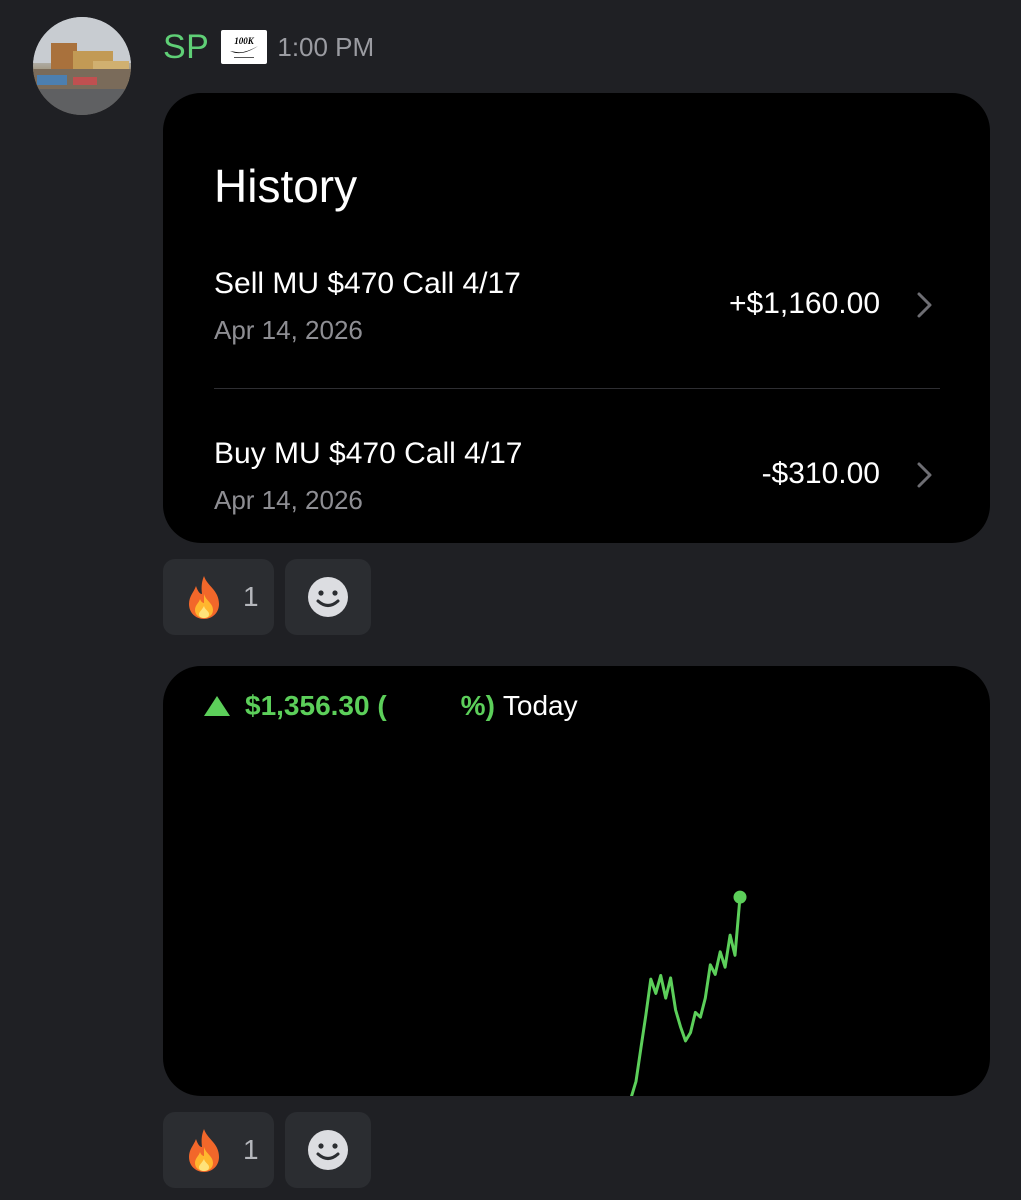  I want to click on history-title: History, so click(286, 186).